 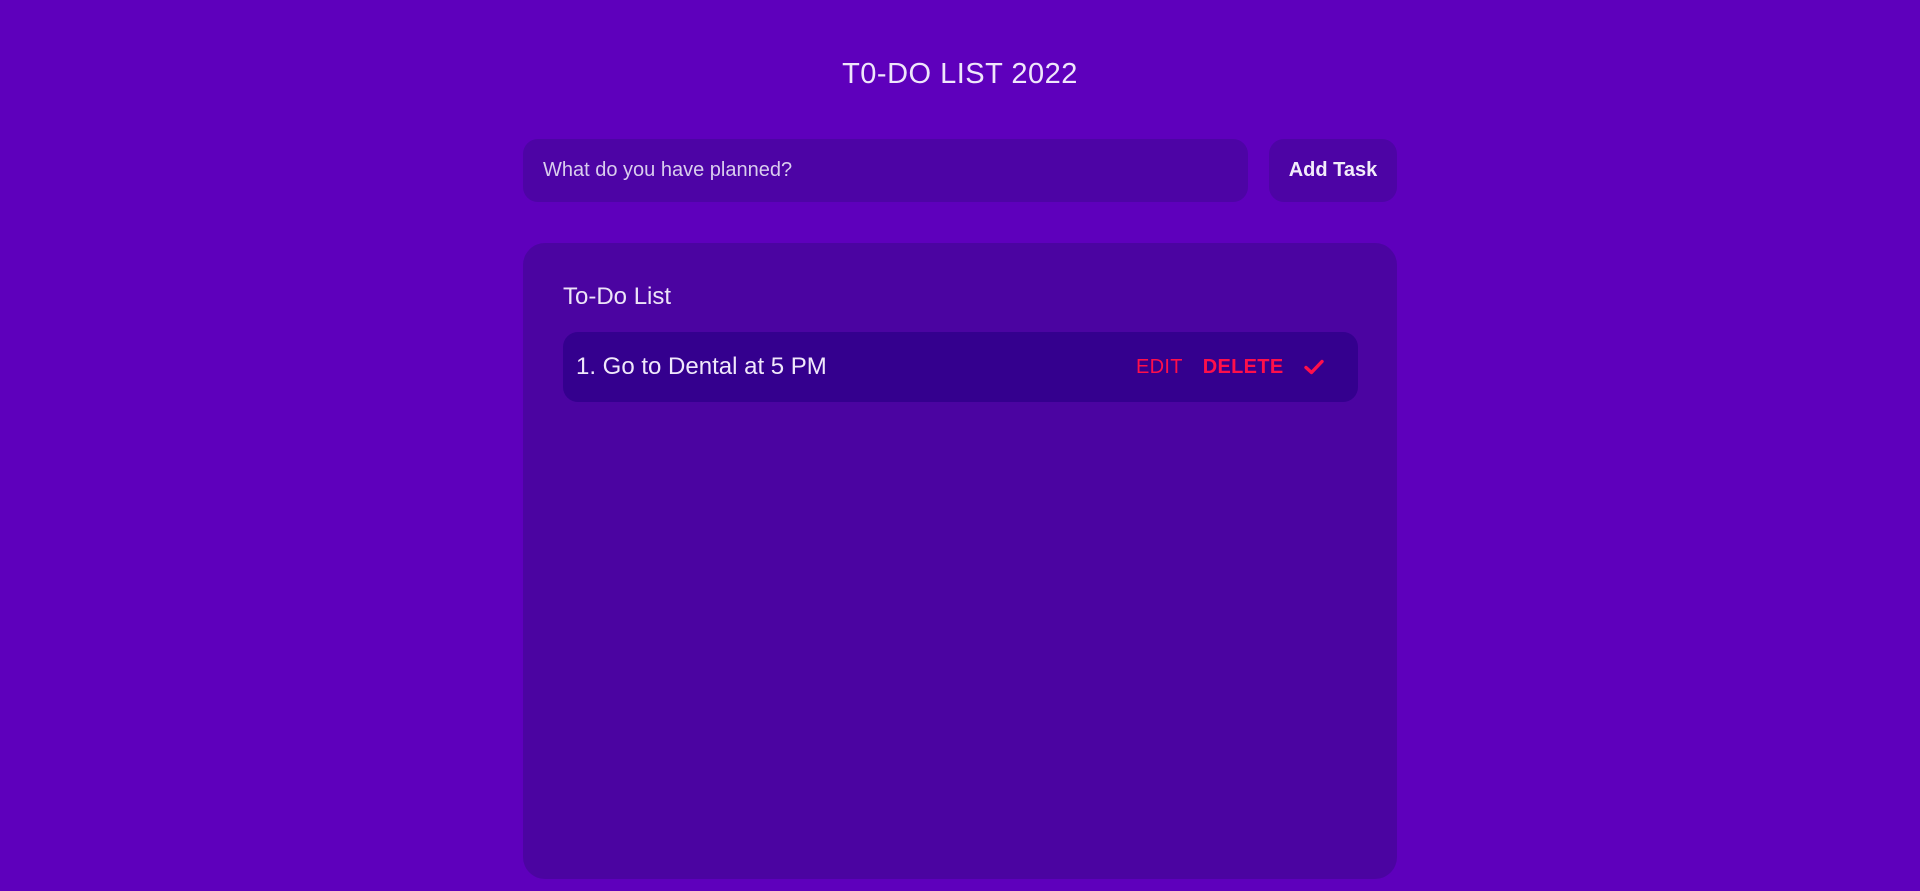 What do you see at coordinates (1333, 170) in the screenshot?
I see `add-task-button: Add Task` at bounding box center [1333, 170].